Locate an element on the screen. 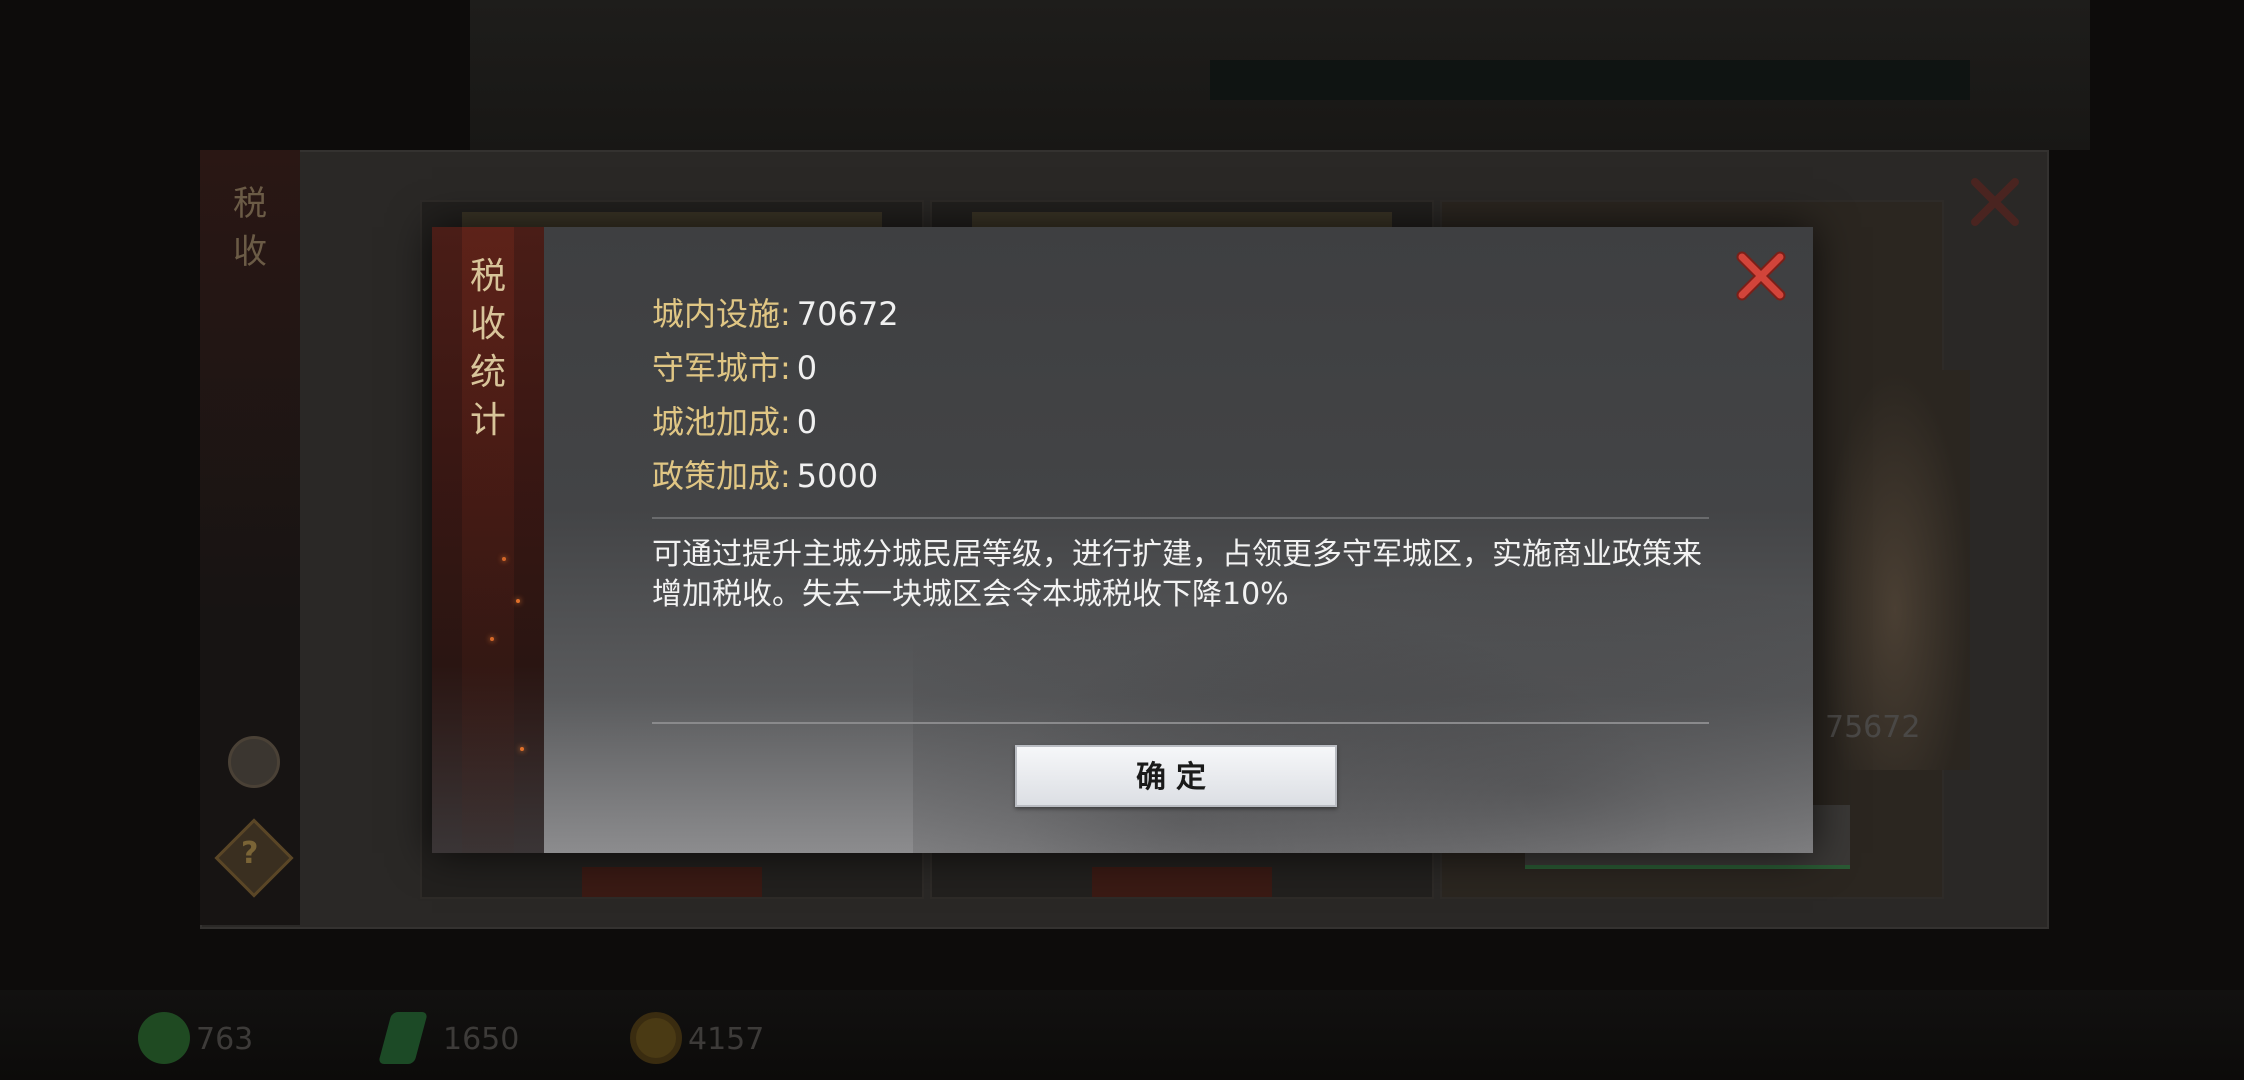 The width and height of the screenshot is (2244, 1080). background-topbar is located at coordinates (1280, 75).